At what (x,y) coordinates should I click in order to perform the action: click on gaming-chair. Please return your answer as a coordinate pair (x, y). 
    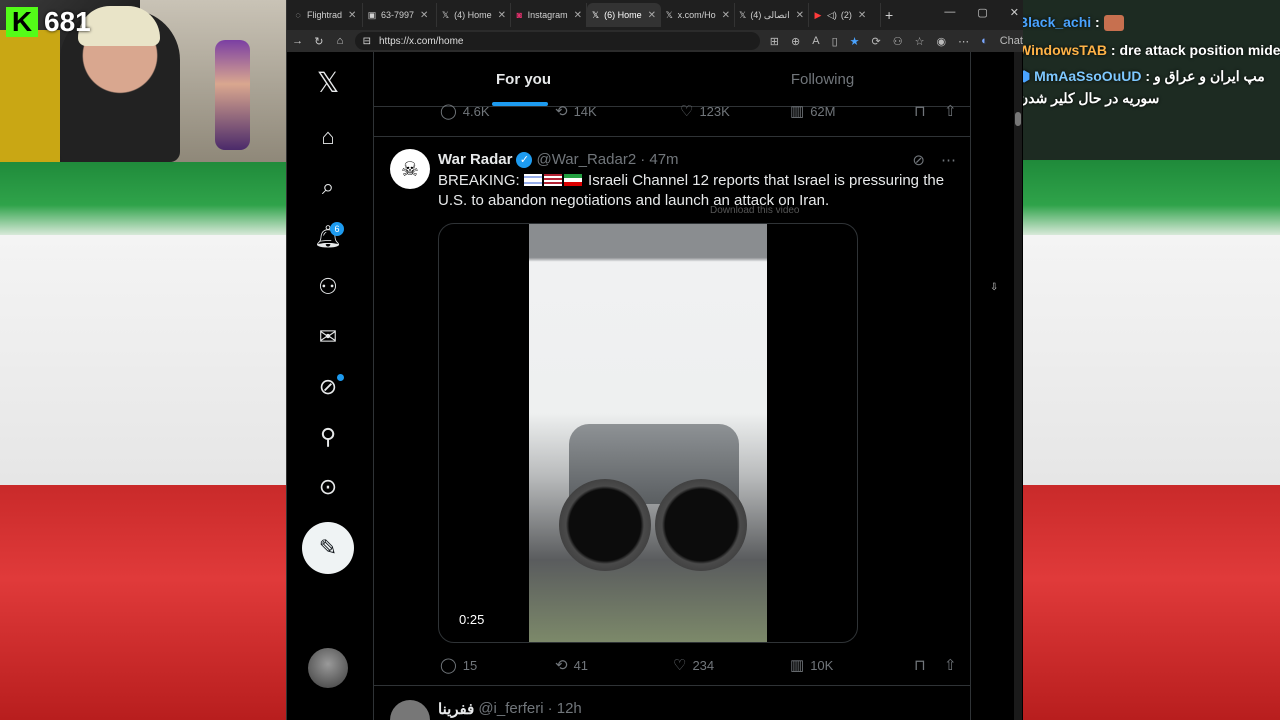
    Looking at the image, I should click on (30, 96).